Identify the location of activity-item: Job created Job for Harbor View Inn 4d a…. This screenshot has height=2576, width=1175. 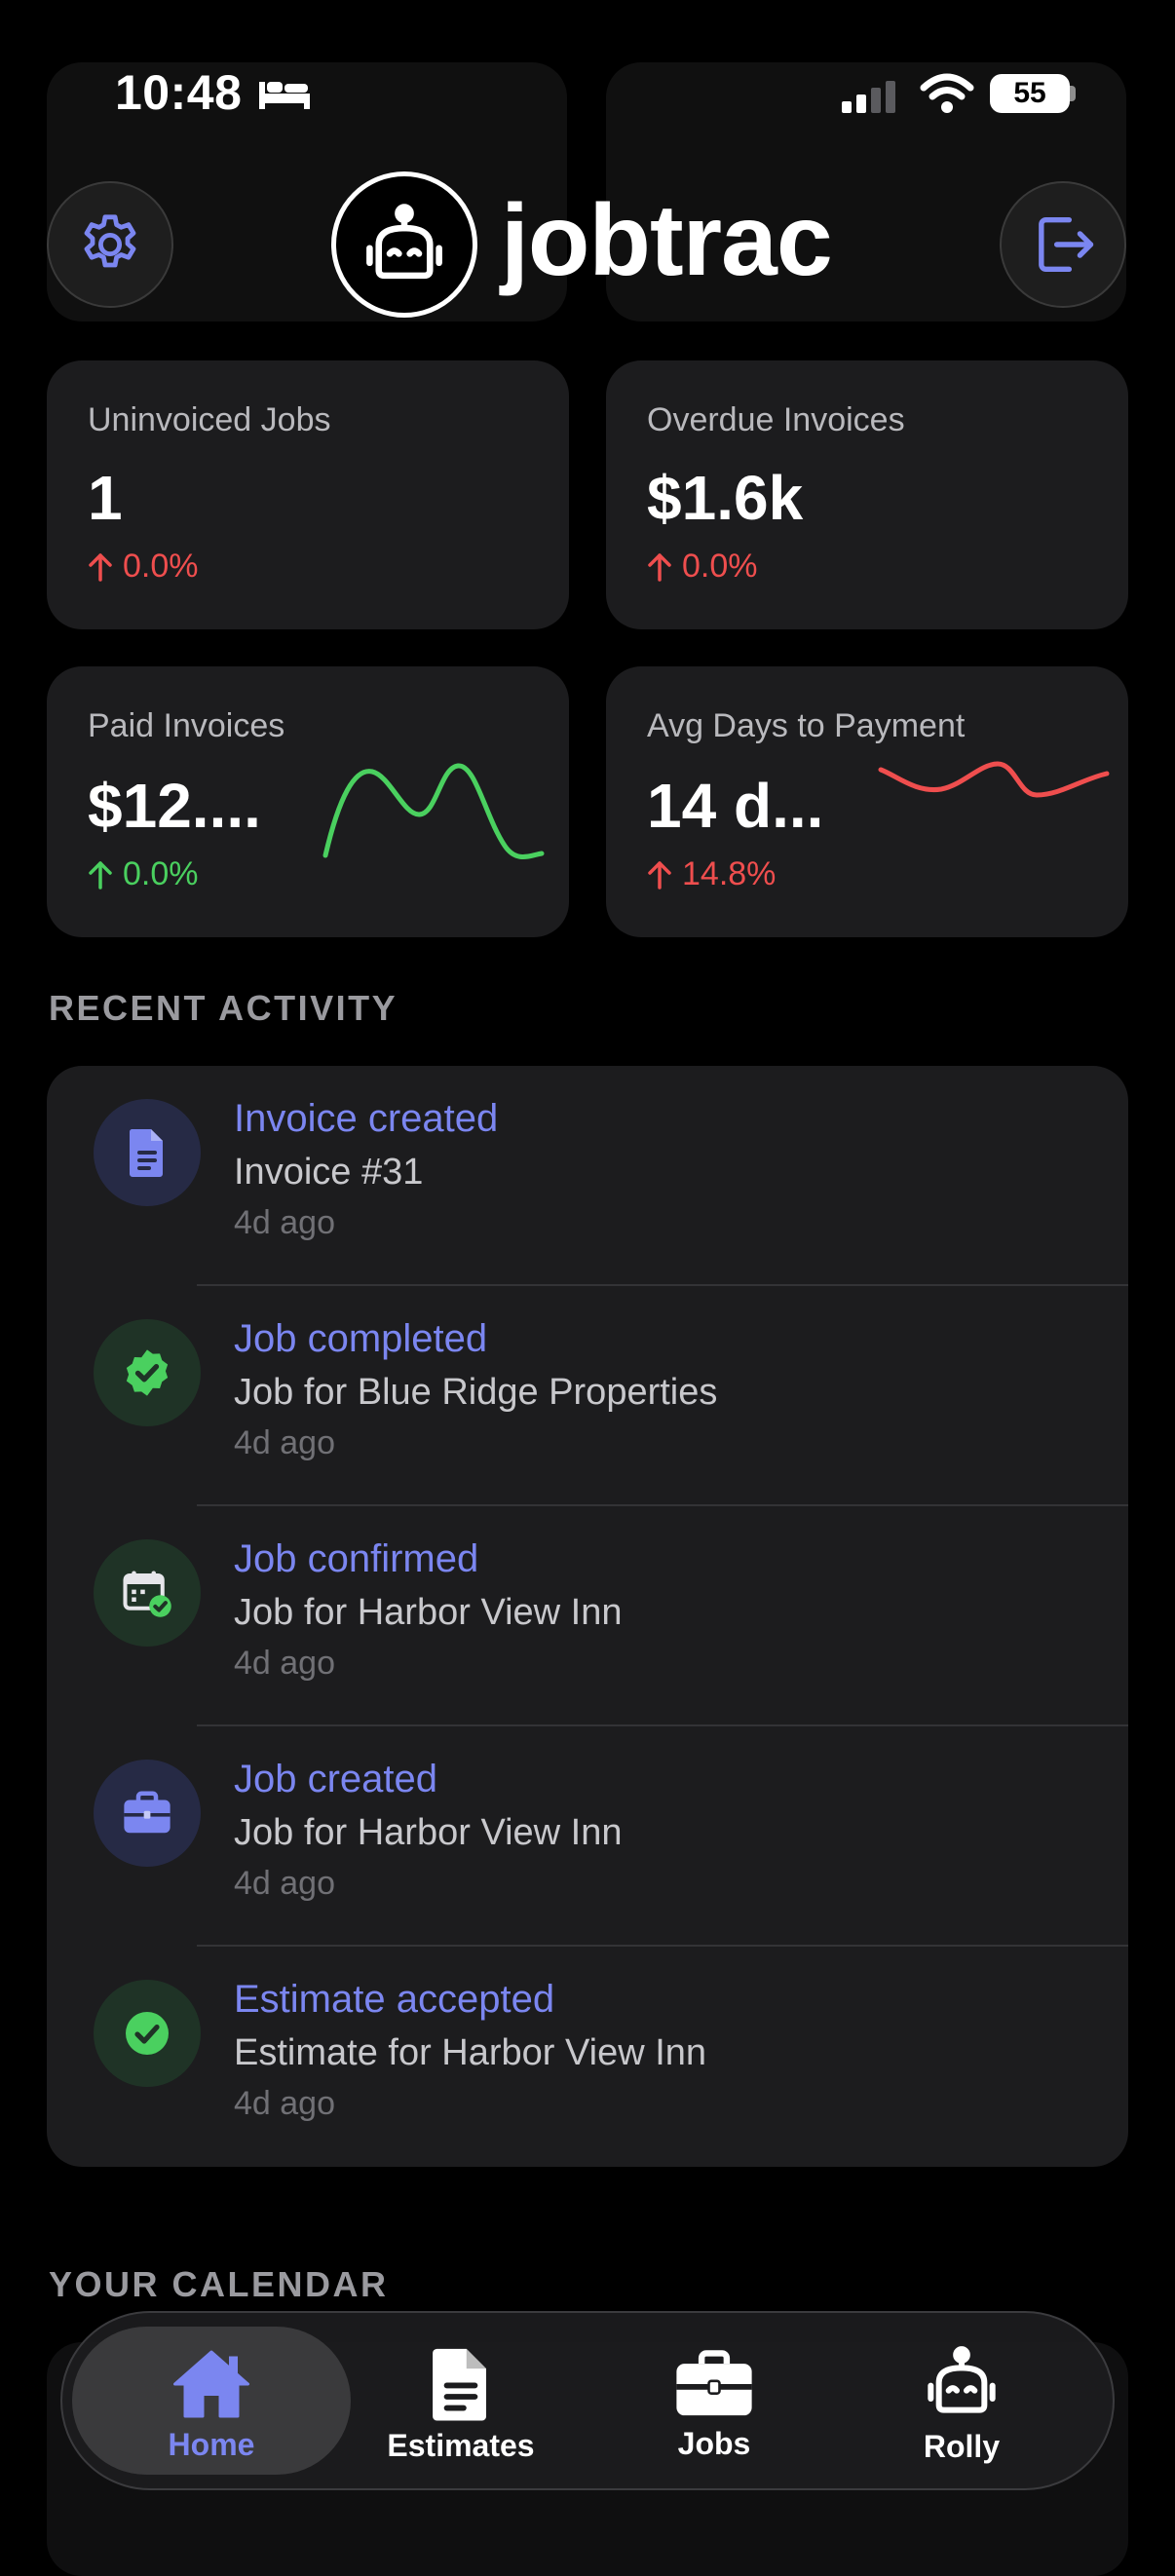
(587, 1836).